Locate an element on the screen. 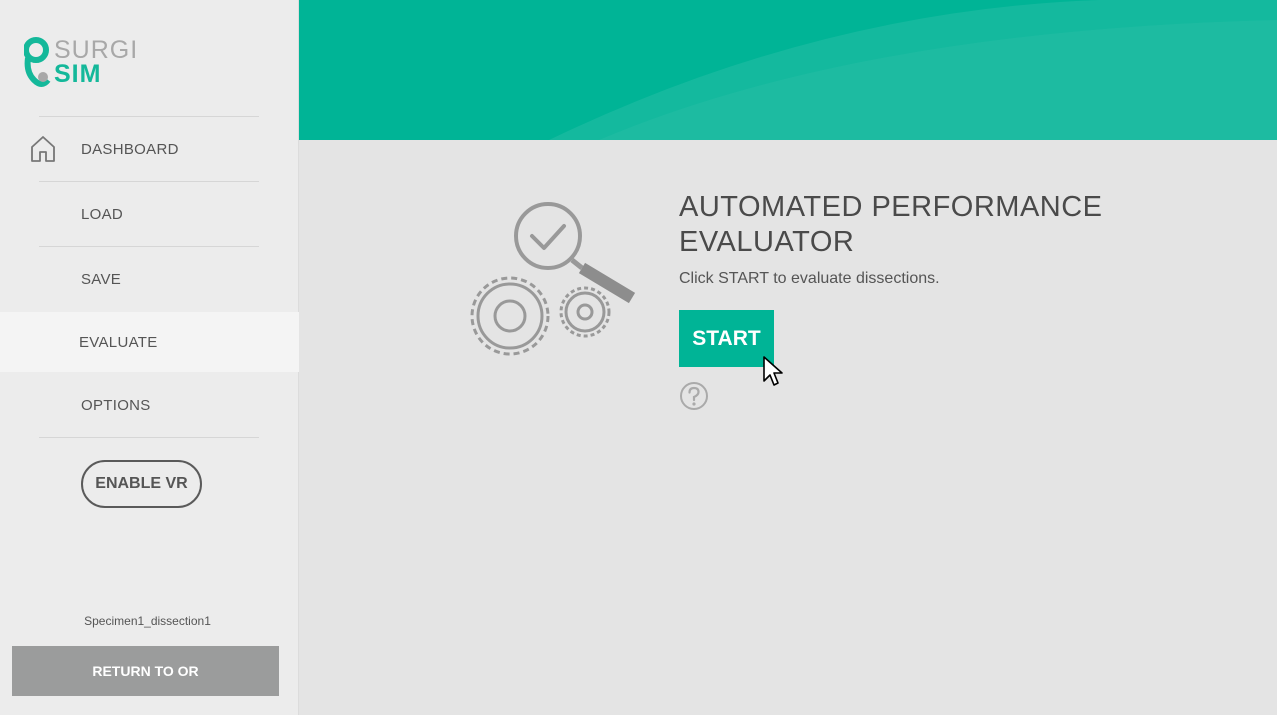 The height and width of the screenshot is (715, 1277). start-button: START is located at coordinates (726, 338).